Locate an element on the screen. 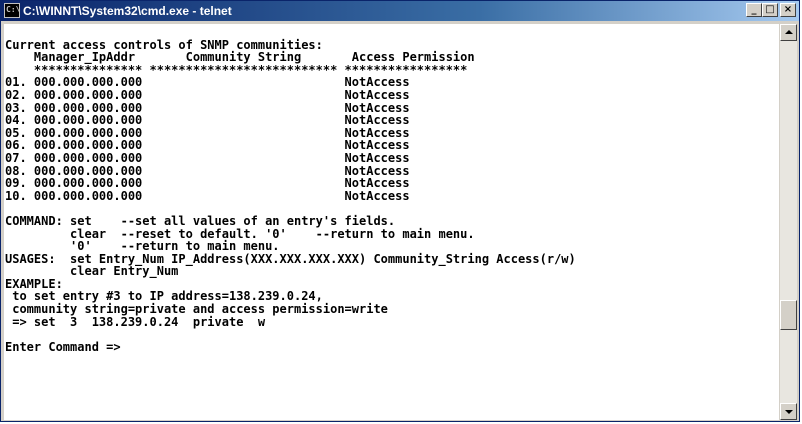  minimize-button: _ is located at coordinates (754, 10).